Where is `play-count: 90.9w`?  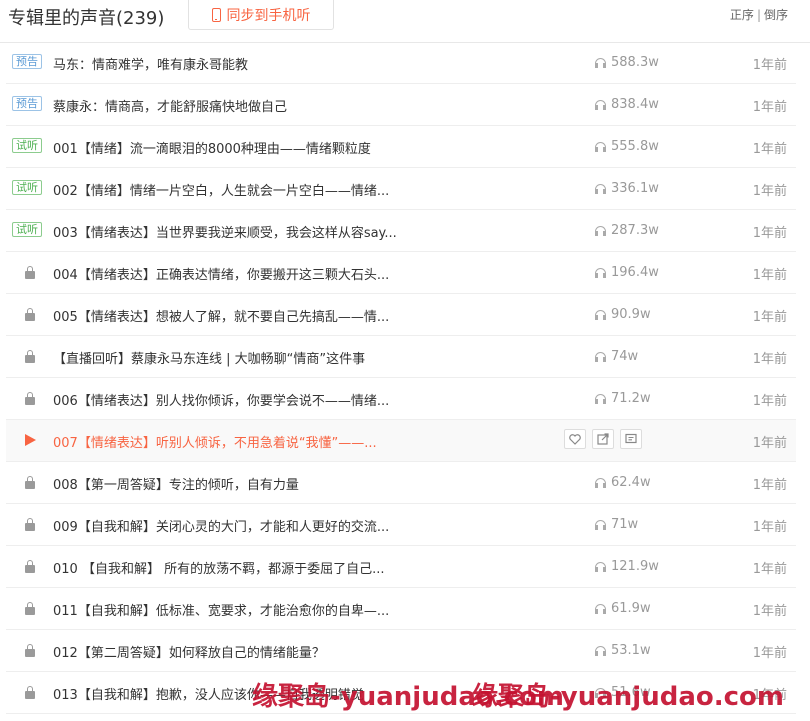 play-count: 90.9w is located at coordinates (623, 314).